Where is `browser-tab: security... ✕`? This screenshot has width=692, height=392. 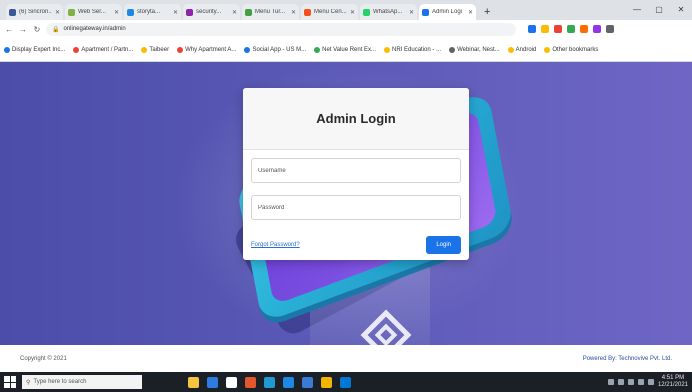 browser-tab: security... ✕ is located at coordinates (211, 12).